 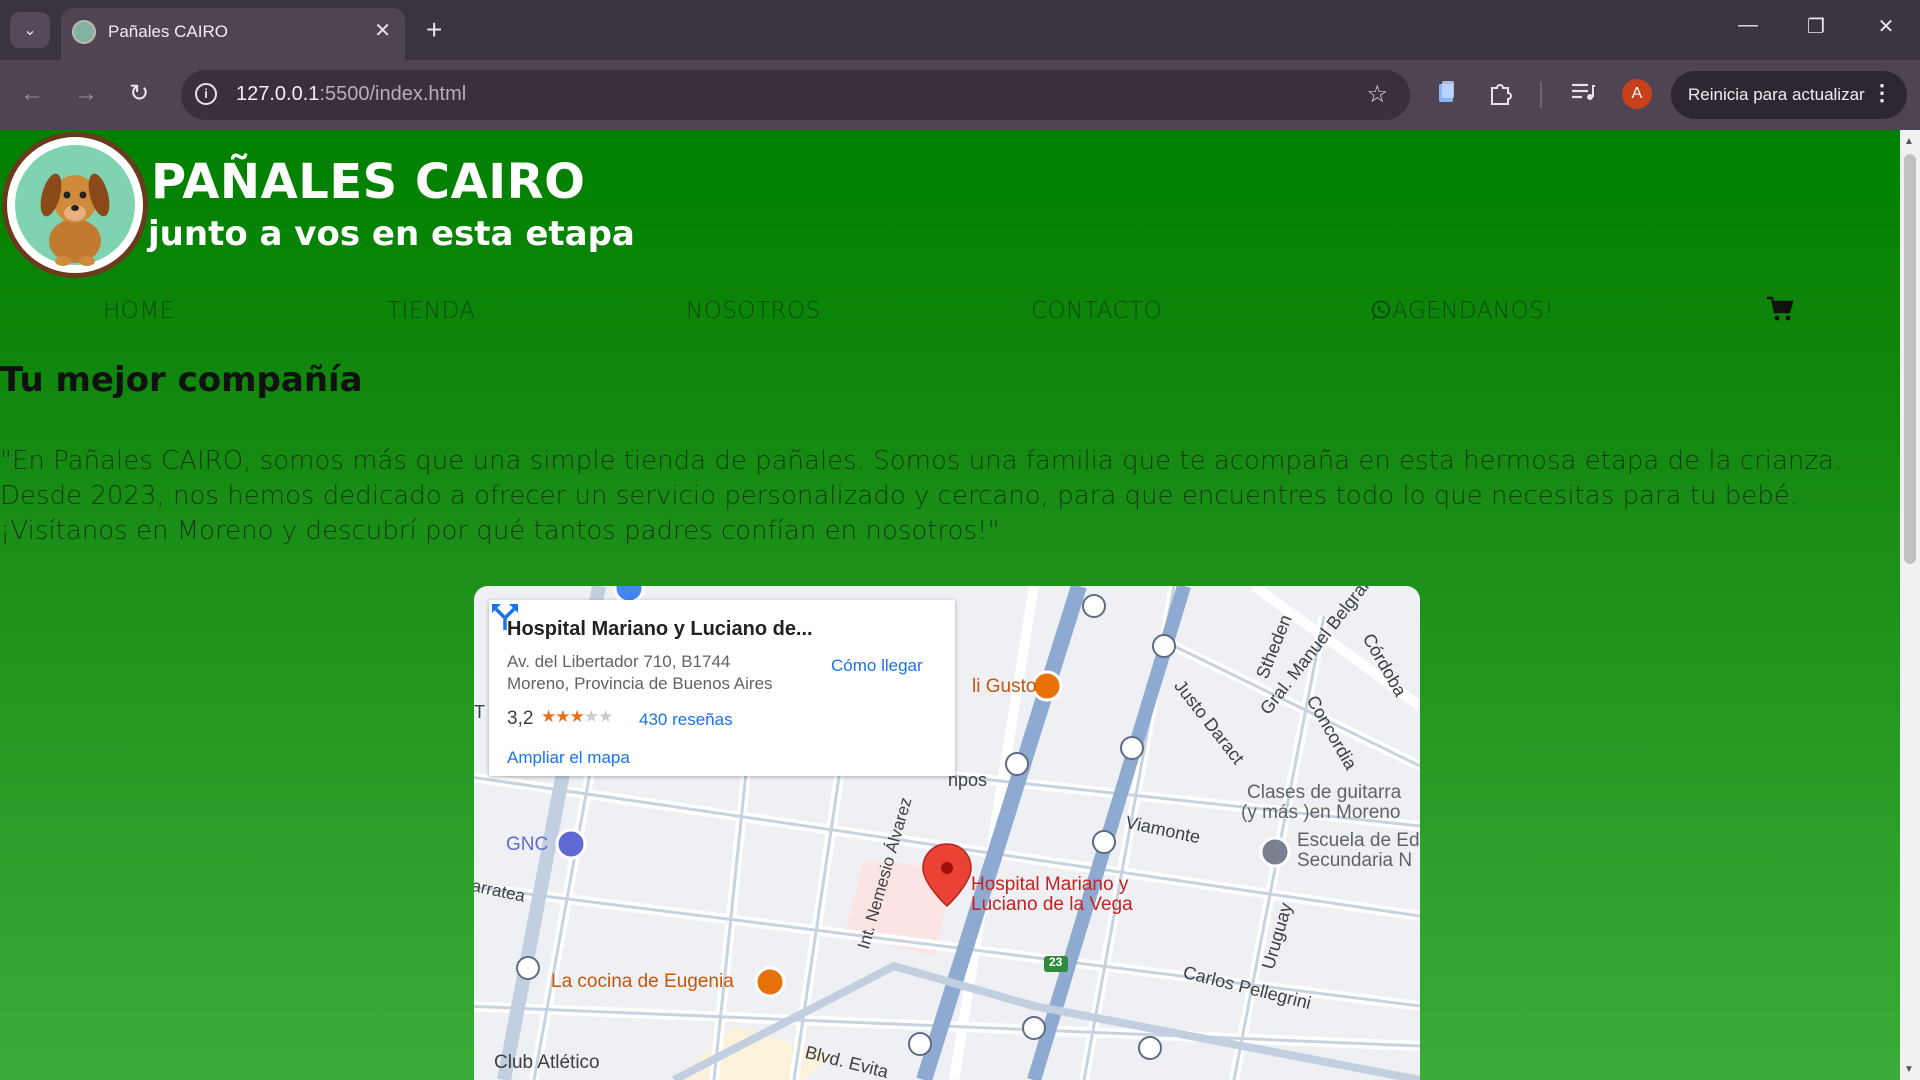 I want to click on address-bar: i 127.0.0.1:5500/index.html ☆, so click(x=795, y=95).